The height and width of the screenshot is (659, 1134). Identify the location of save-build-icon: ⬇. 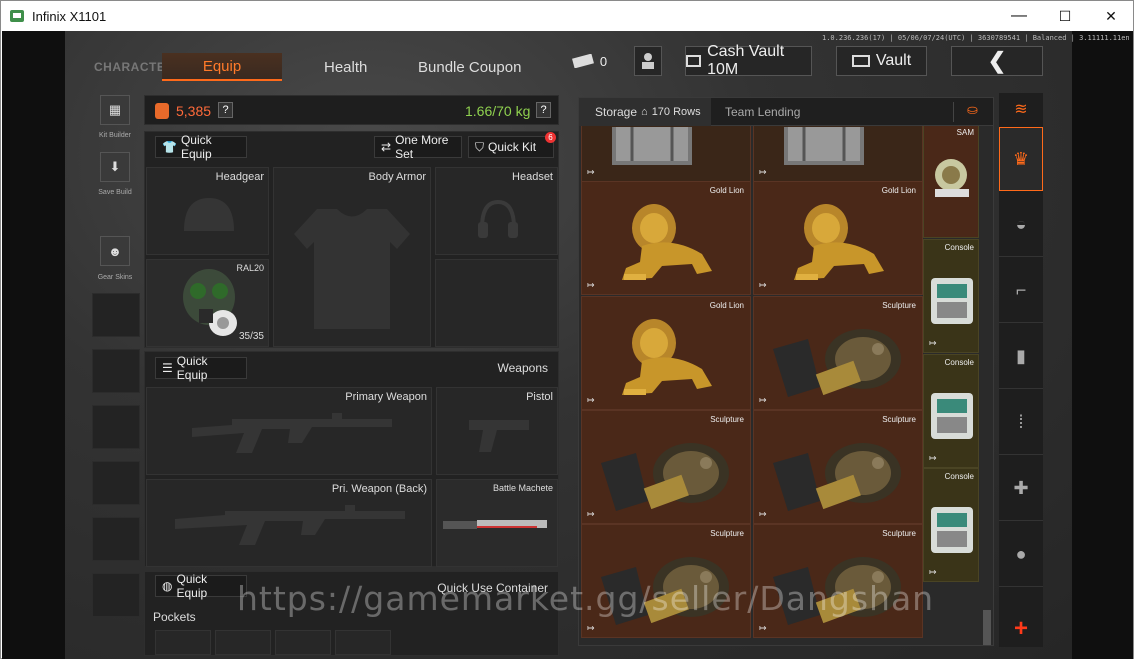
(115, 166).